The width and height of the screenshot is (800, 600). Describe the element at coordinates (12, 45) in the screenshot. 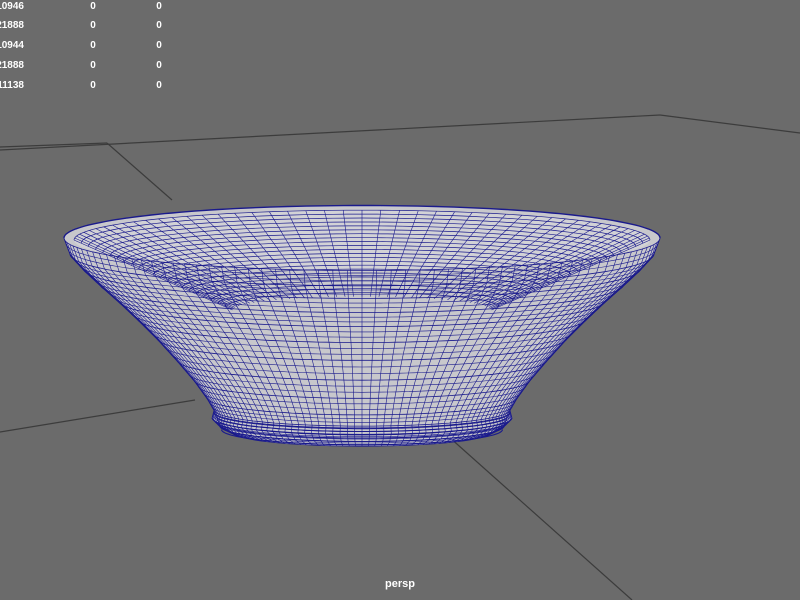

I see `hud-value: 10944` at that location.